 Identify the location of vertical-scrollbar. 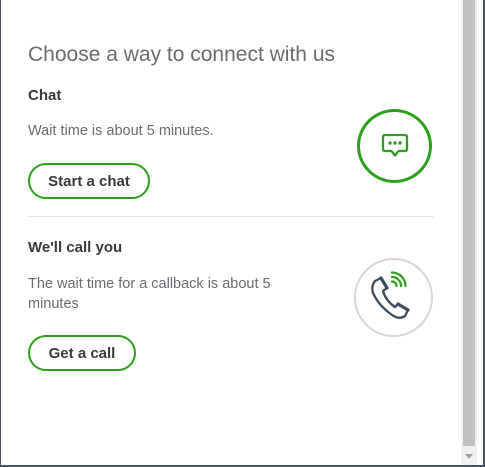
(469, 232).